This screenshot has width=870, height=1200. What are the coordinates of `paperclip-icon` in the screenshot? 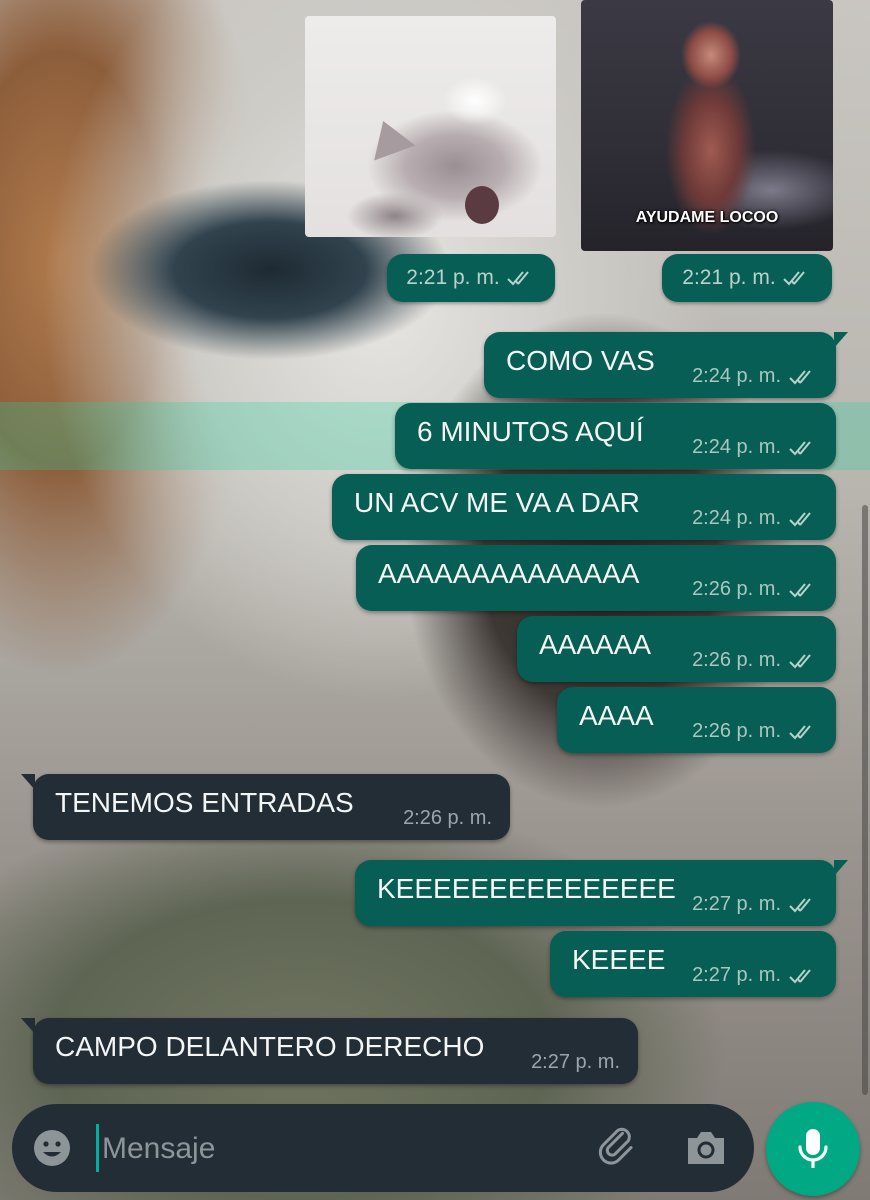 It's located at (618, 1148).